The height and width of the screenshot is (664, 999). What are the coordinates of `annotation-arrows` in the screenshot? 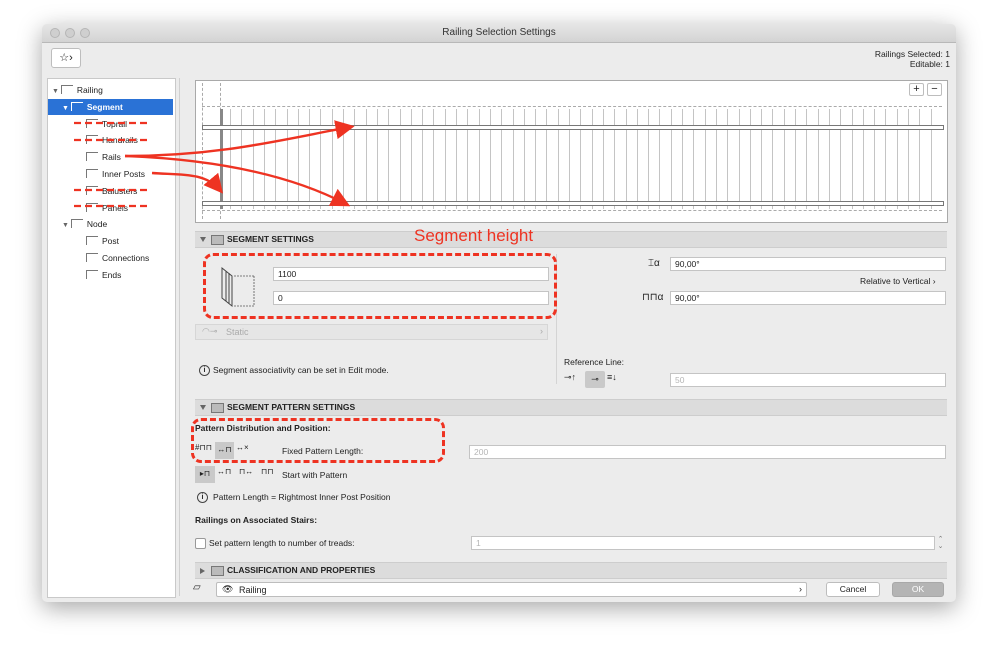 It's located at (214, 164).